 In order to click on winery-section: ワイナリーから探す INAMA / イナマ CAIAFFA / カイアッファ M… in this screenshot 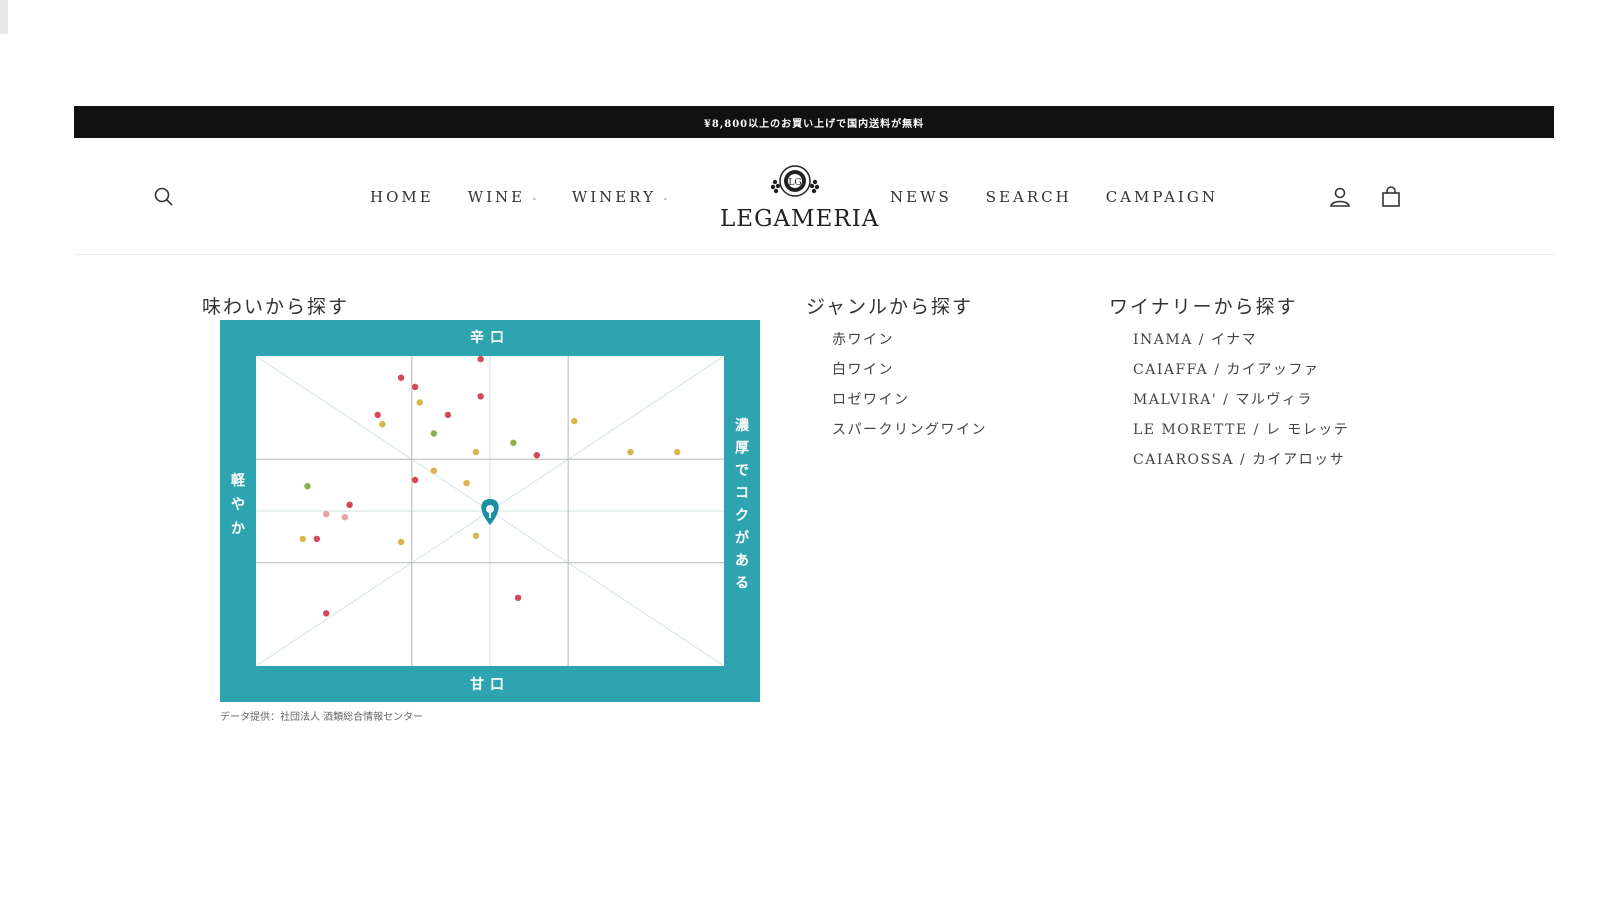, I will do `click(1229, 383)`.